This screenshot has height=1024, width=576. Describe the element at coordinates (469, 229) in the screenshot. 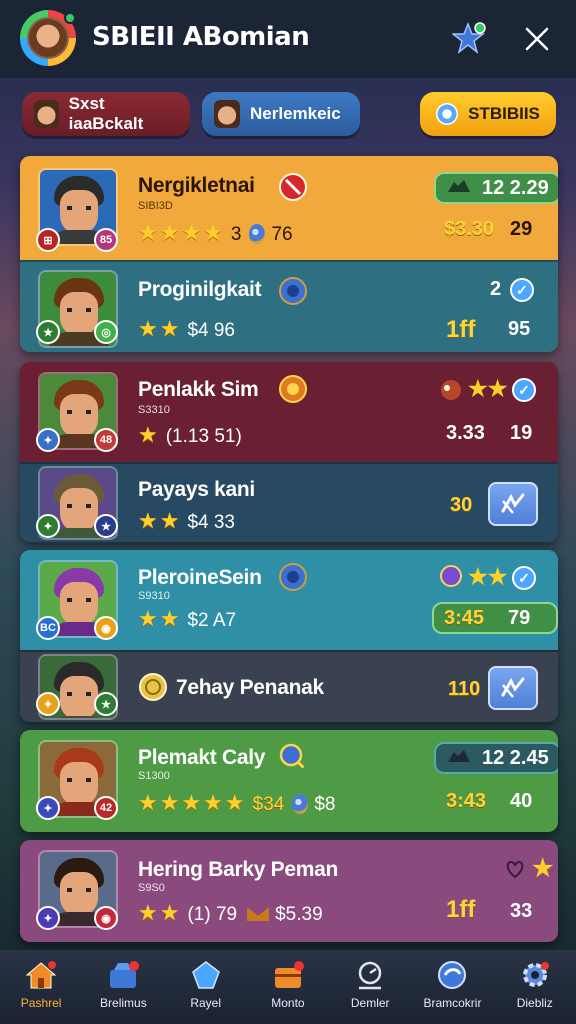

I see `price-value: $3.30` at that location.